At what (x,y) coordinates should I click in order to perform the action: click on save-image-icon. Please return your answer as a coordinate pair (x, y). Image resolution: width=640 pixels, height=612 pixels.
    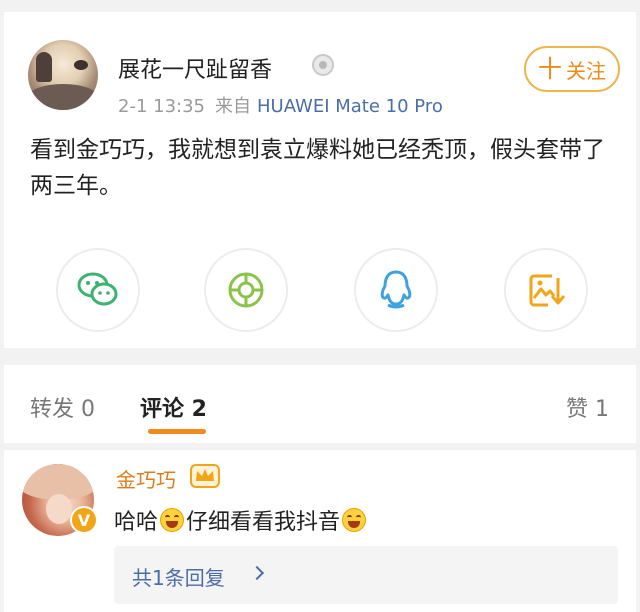
    Looking at the image, I should click on (547, 290).